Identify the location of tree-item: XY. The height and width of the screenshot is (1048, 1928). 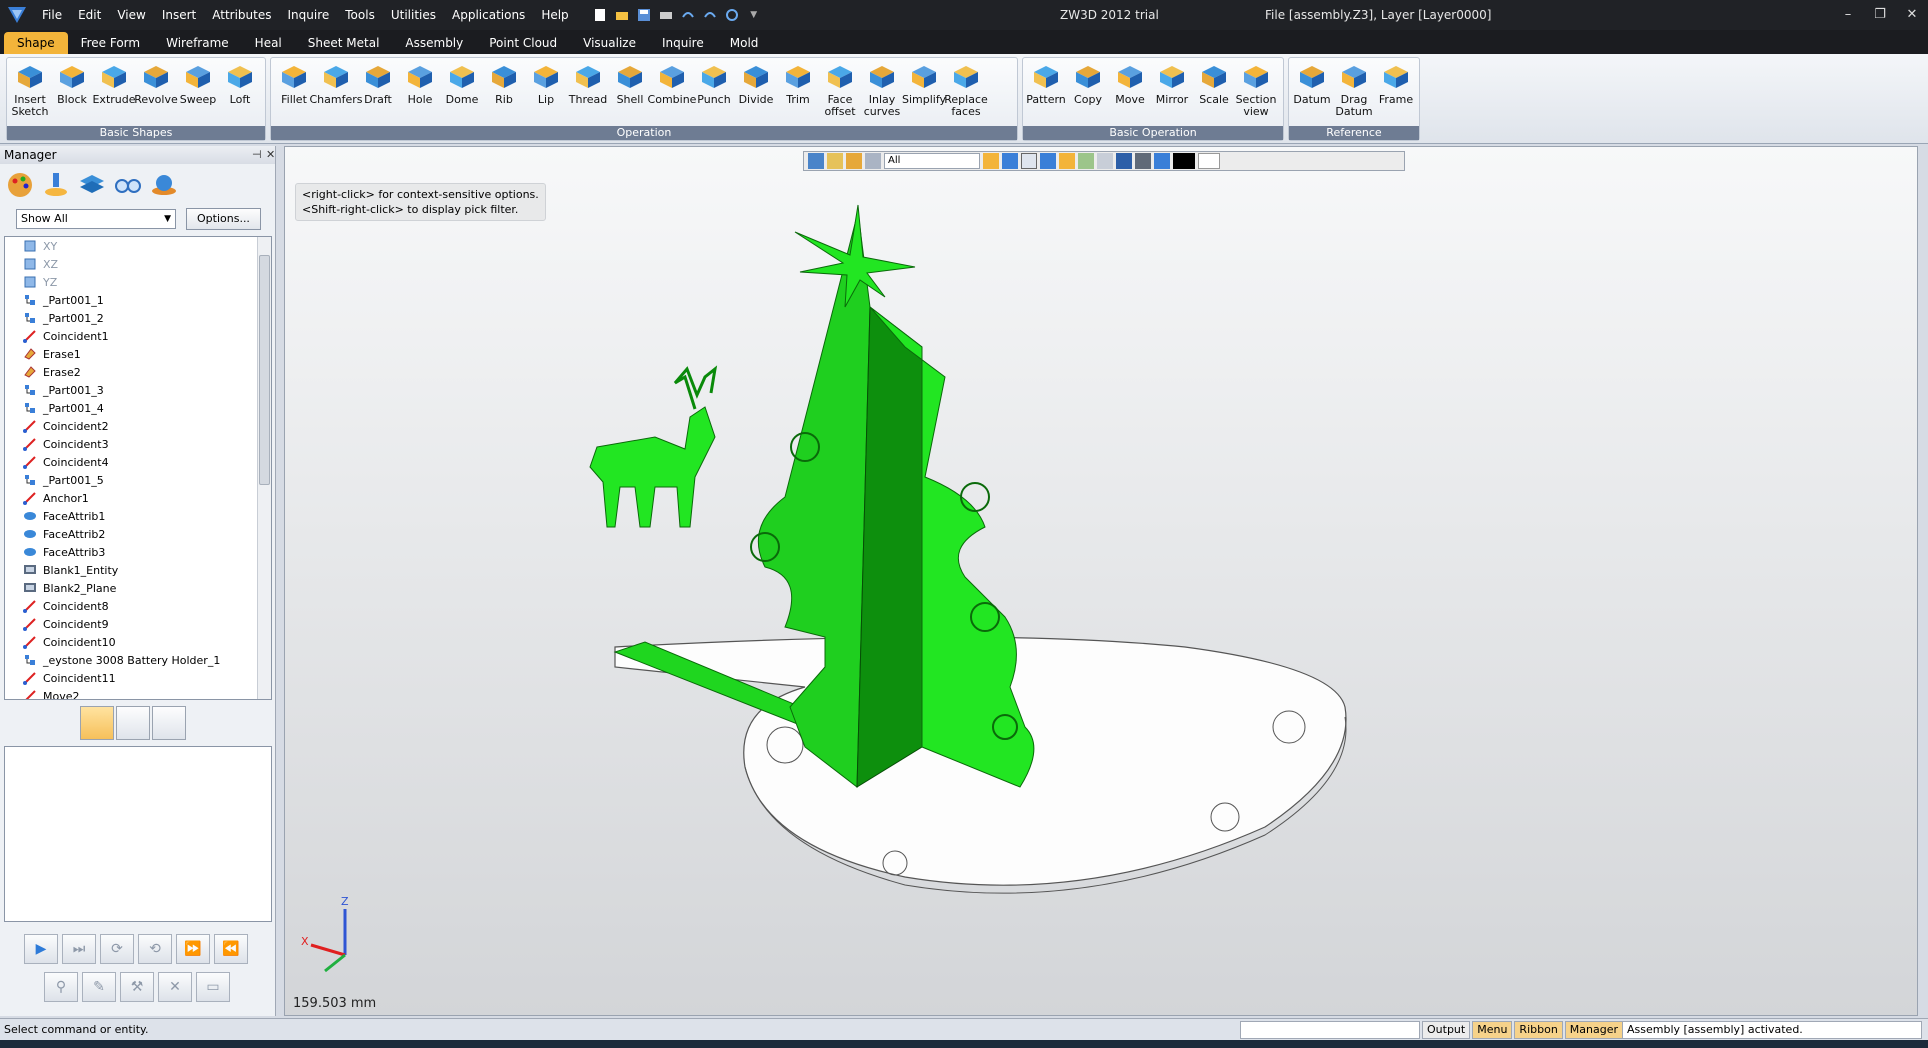
(138, 246).